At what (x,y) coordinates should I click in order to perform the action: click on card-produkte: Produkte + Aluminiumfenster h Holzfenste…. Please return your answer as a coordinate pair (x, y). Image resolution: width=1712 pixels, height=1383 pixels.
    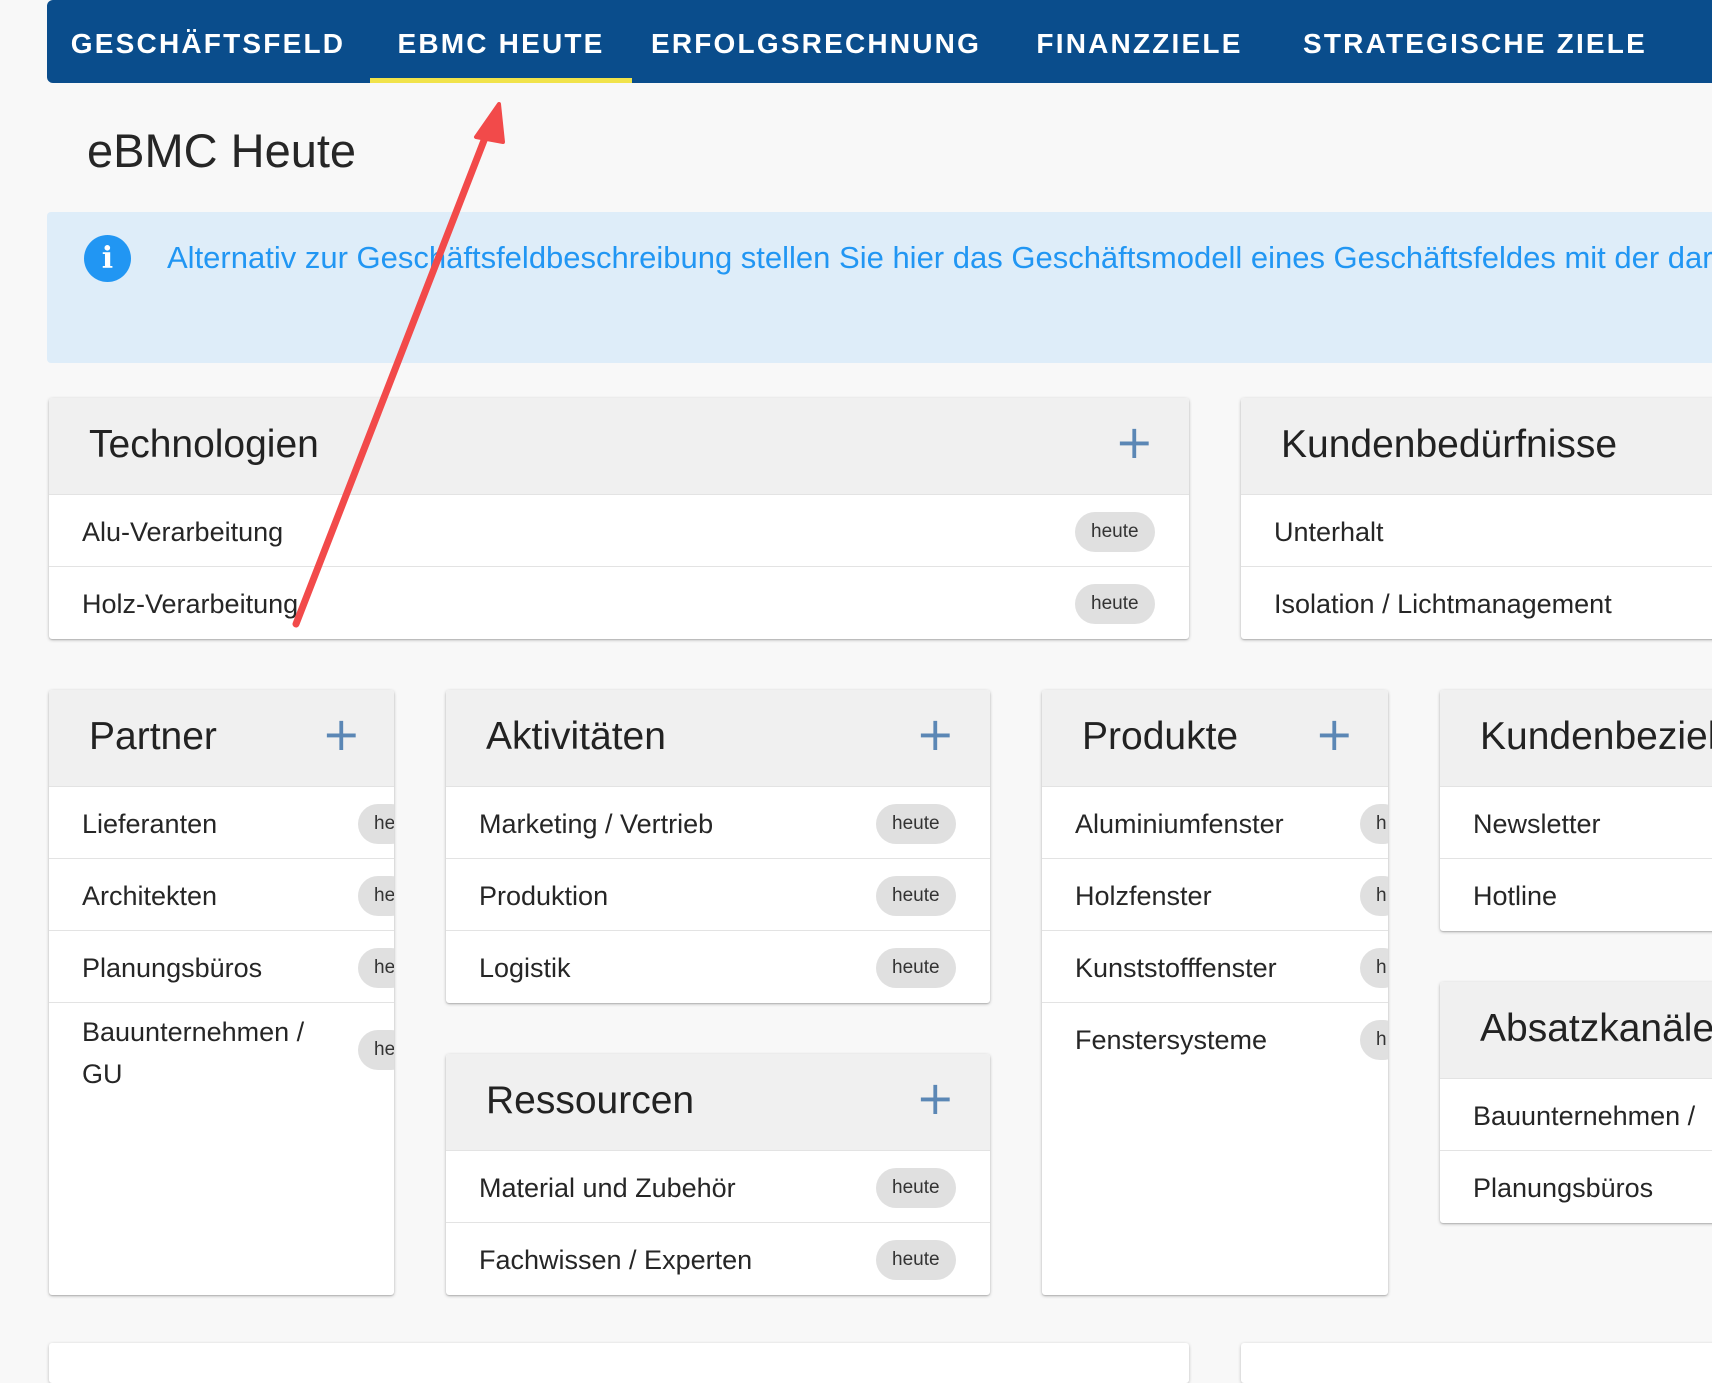
    Looking at the image, I should click on (1215, 992).